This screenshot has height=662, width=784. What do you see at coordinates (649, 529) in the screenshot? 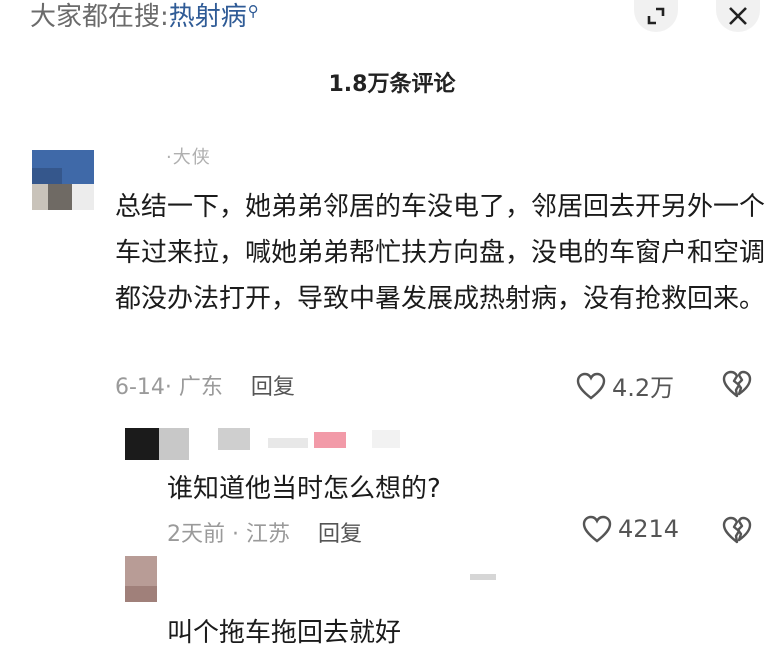
I see `like-count: 4214` at bounding box center [649, 529].